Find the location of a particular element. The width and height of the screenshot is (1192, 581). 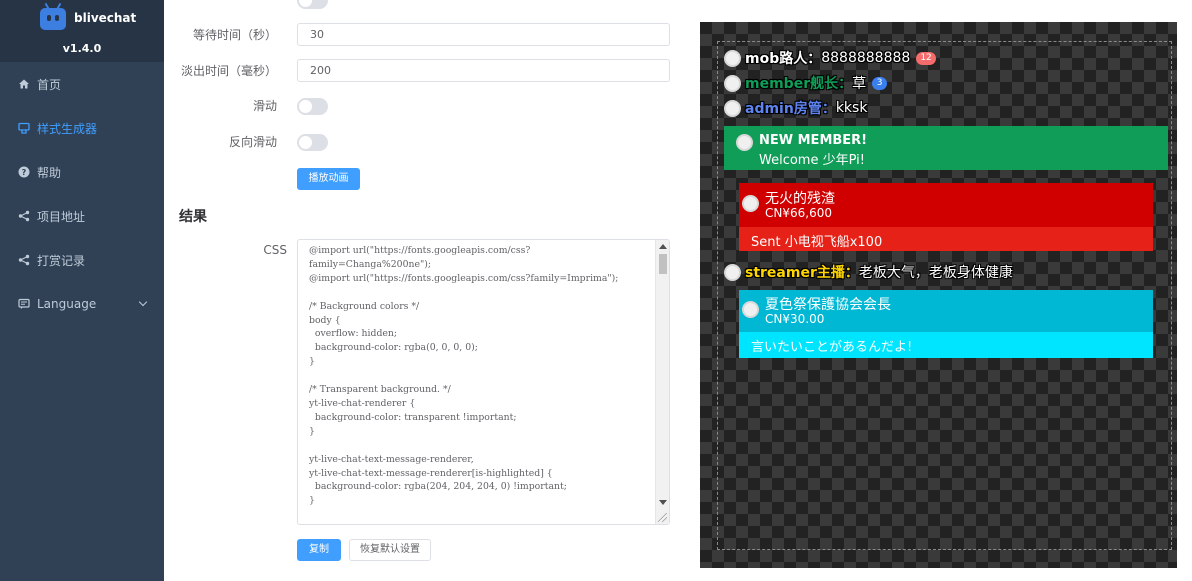

scroll-down-arrow-icon is located at coordinates (663, 502).